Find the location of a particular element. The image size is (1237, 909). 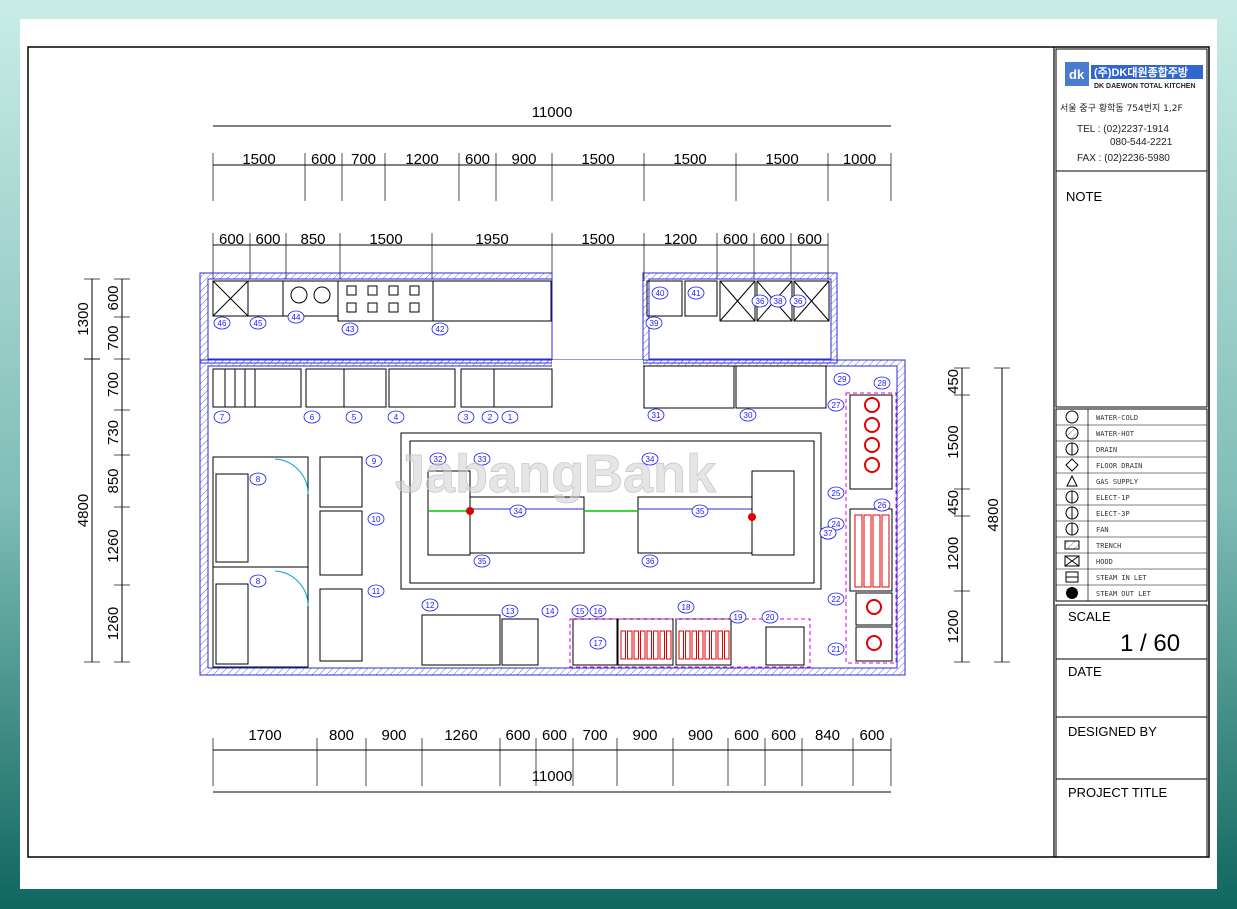

equipment-number: 34 is located at coordinates (518, 511).